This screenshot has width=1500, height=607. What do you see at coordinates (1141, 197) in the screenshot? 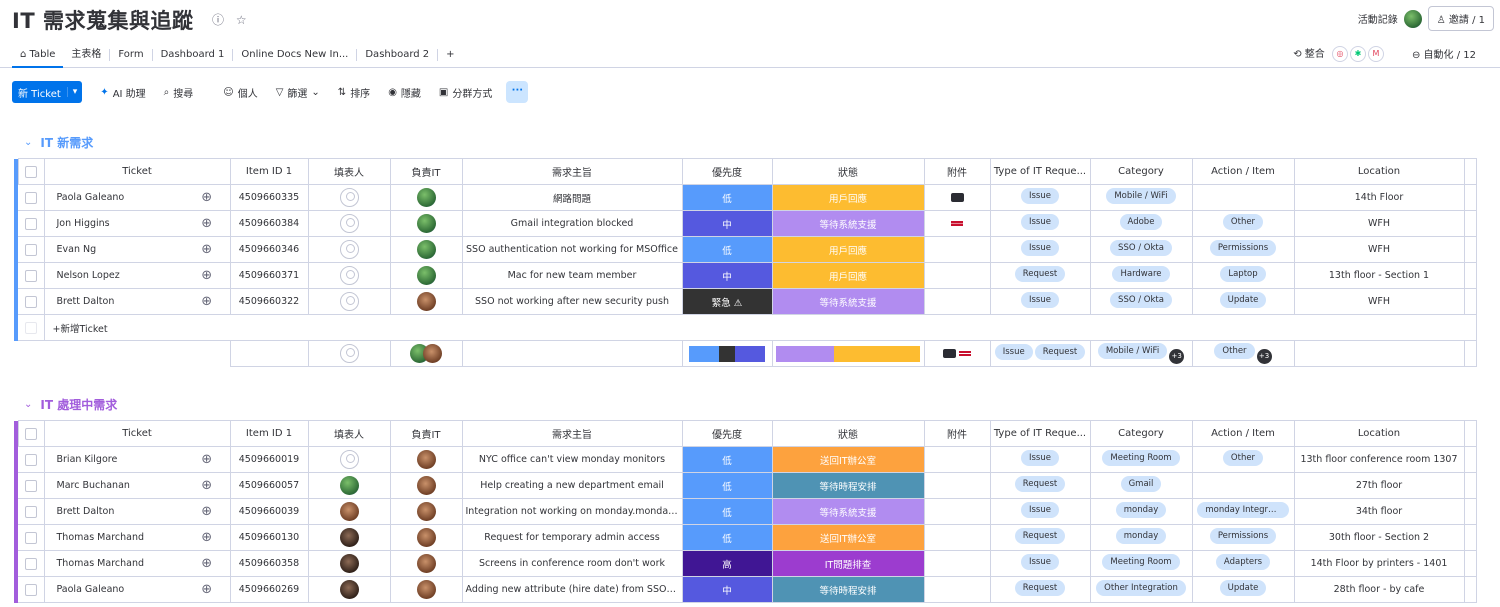
I see `category-cell: Mobile / WiFi` at bounding box center [1141, 197].